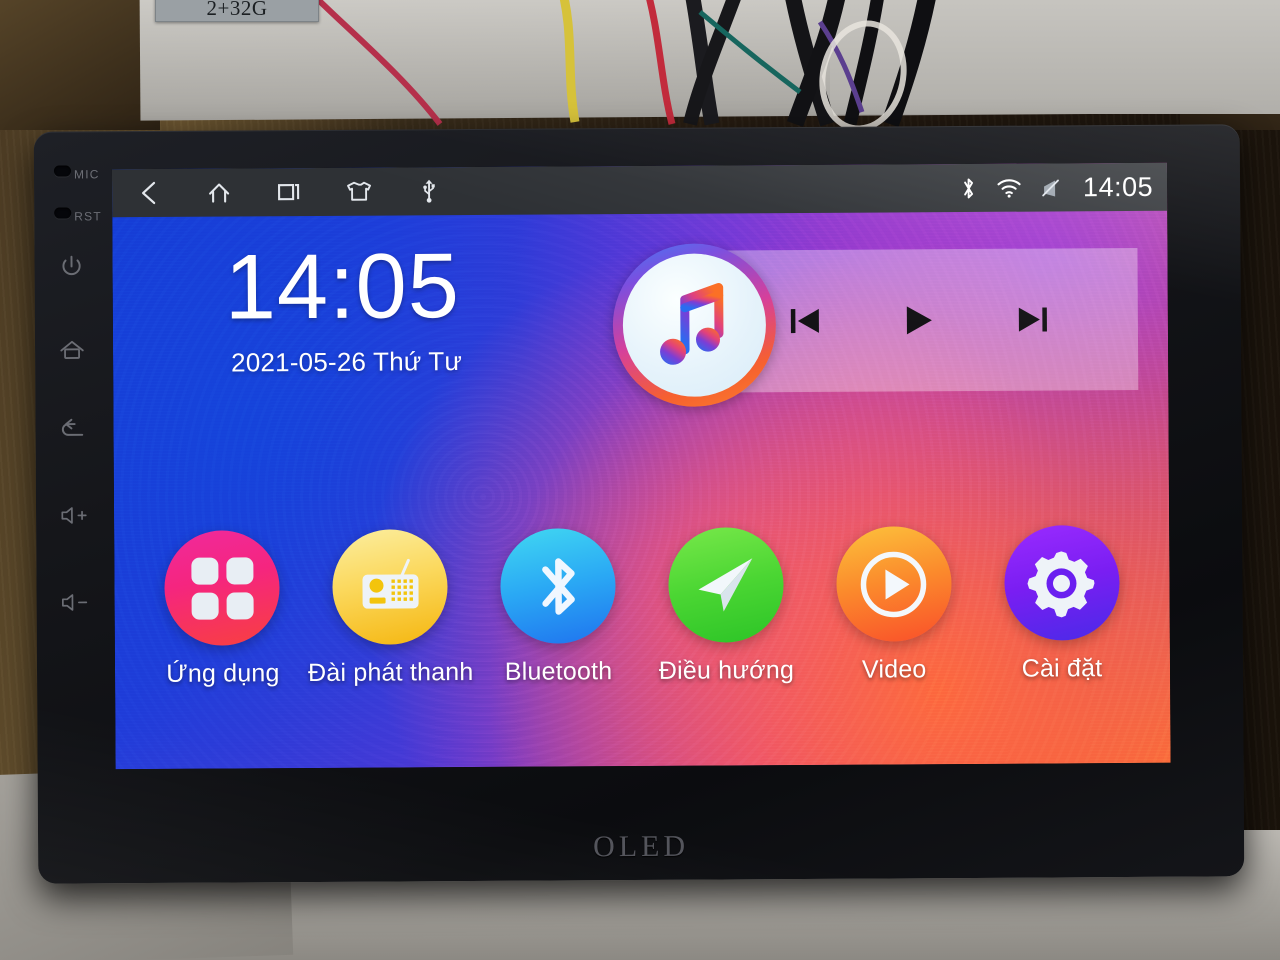 The height and width of the screenshot is (960, 1280). Describe the element at coordinates (342, 287) in the screenshot. I see `clock-time: 14:05` at that location.